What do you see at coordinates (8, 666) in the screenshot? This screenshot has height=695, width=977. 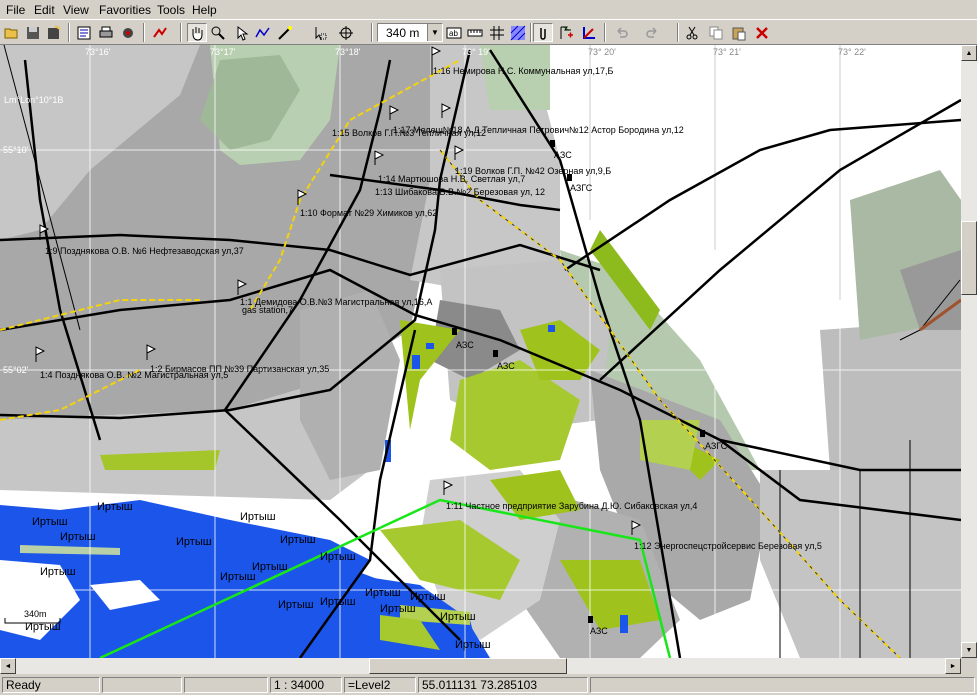 I see `scroll-left-icon: ◄` at bounding box center [8, 666].